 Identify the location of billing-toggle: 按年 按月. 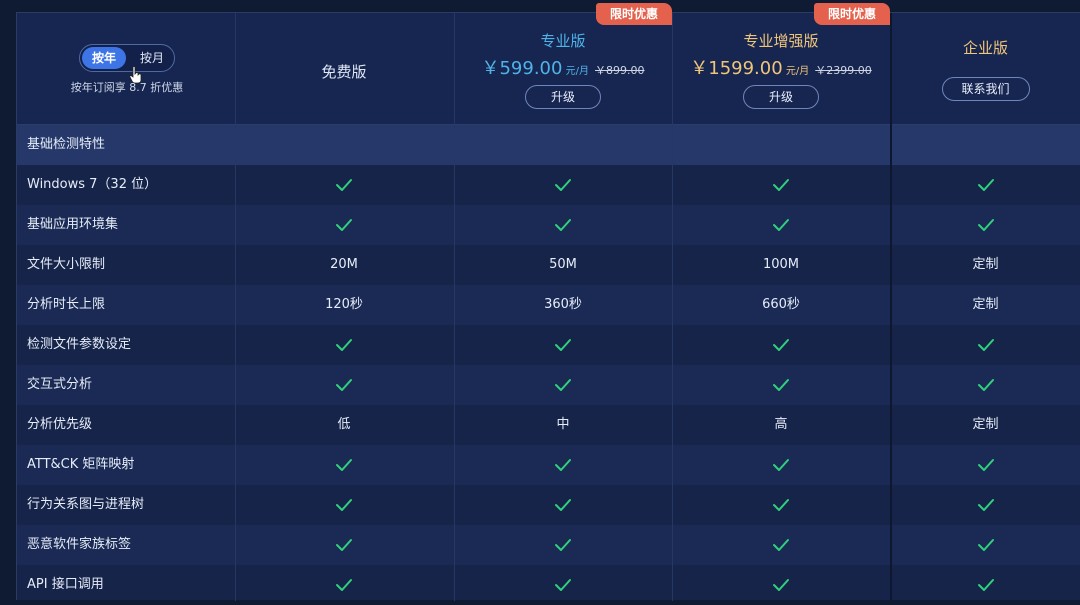
(127, 58).